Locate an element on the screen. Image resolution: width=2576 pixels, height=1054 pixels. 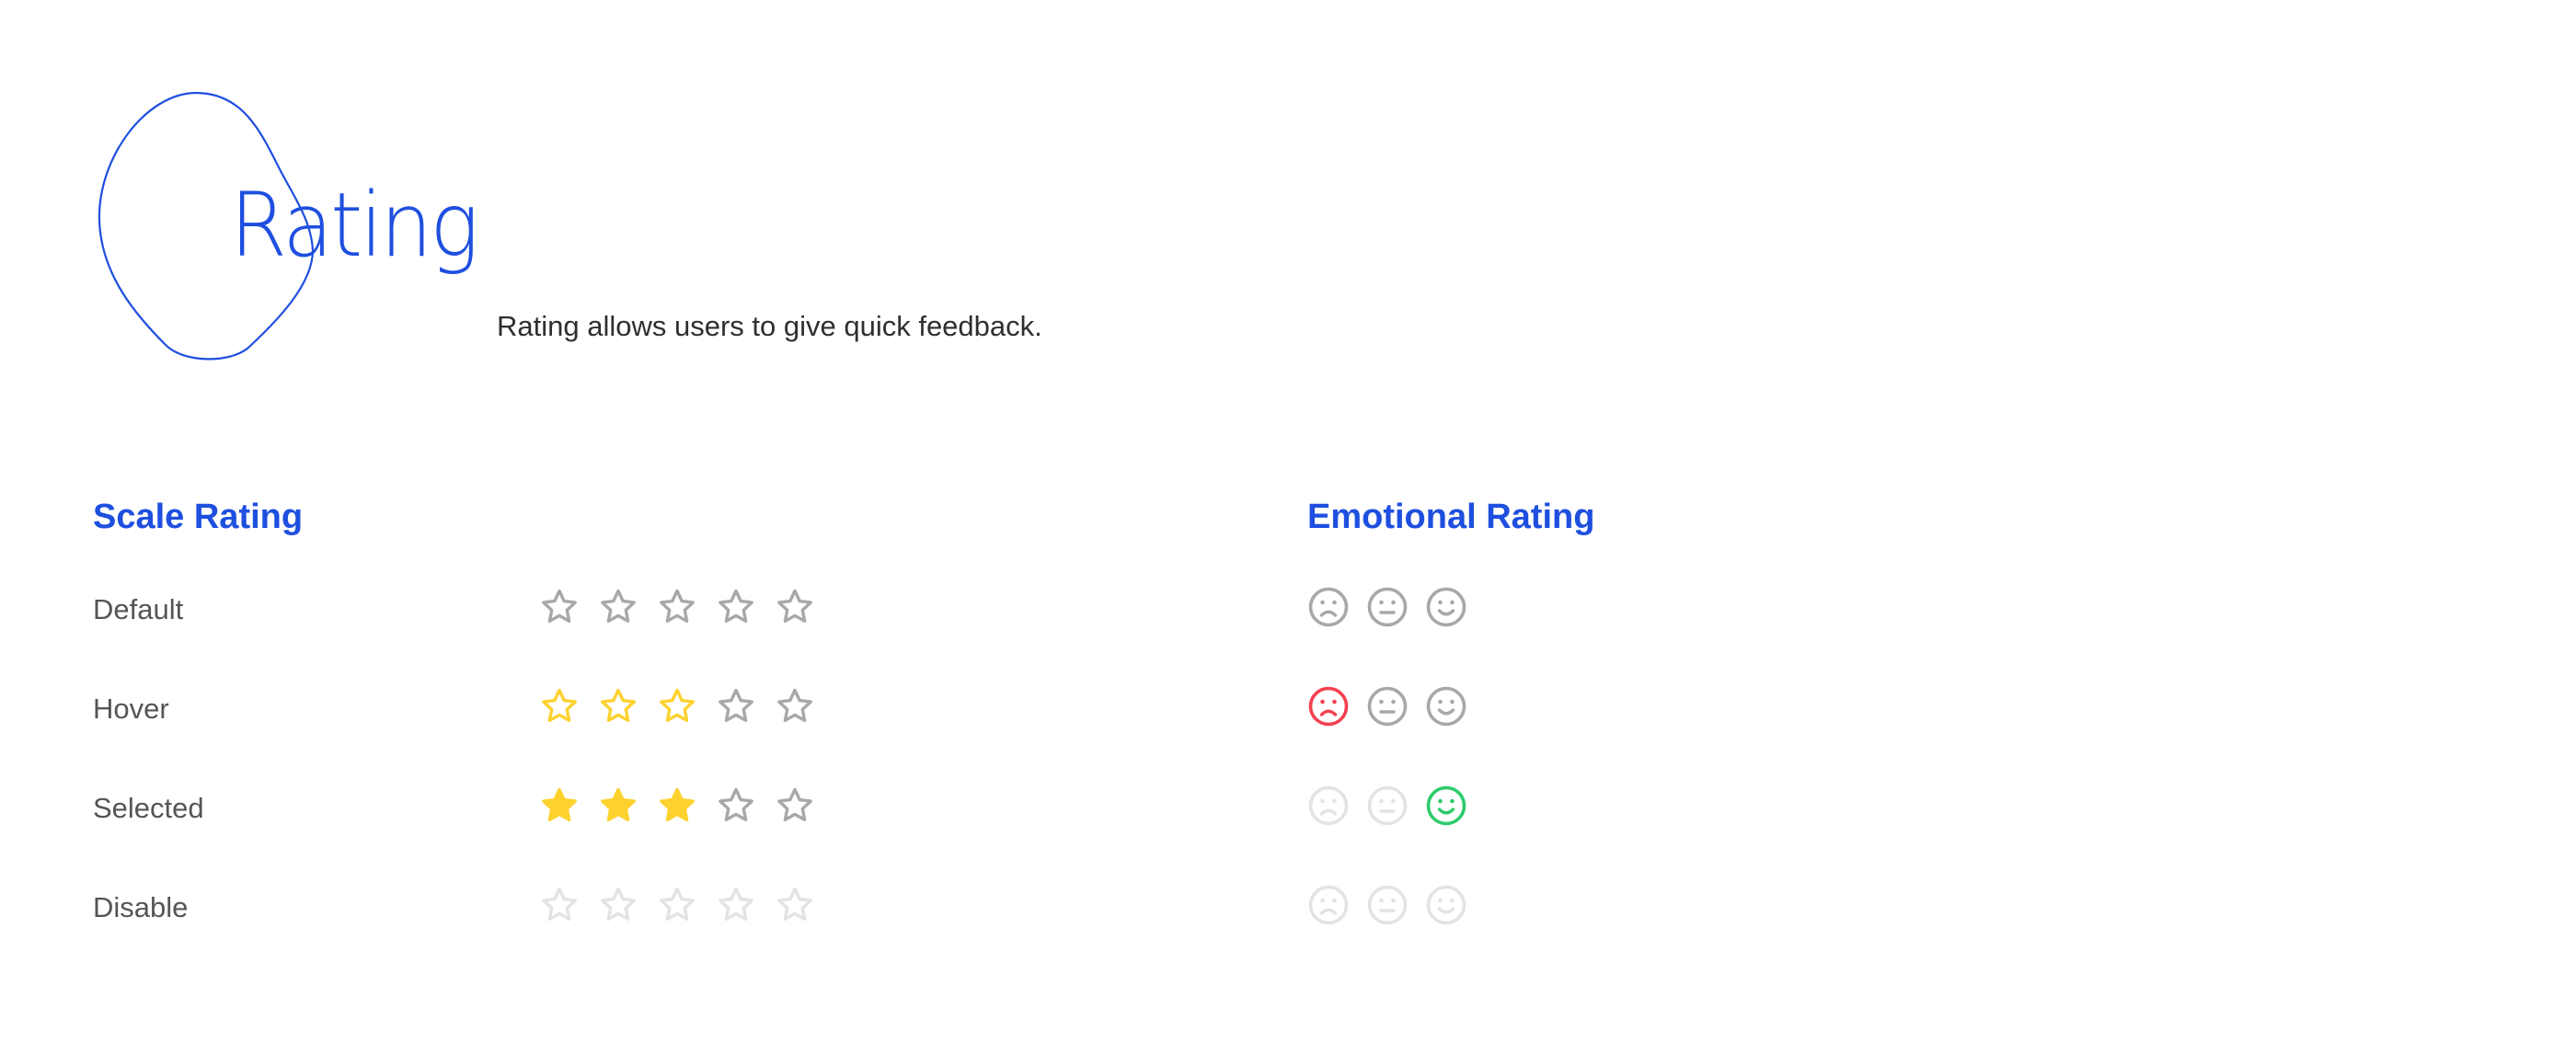
star-rating-selected is located at coordinates (677, 805).